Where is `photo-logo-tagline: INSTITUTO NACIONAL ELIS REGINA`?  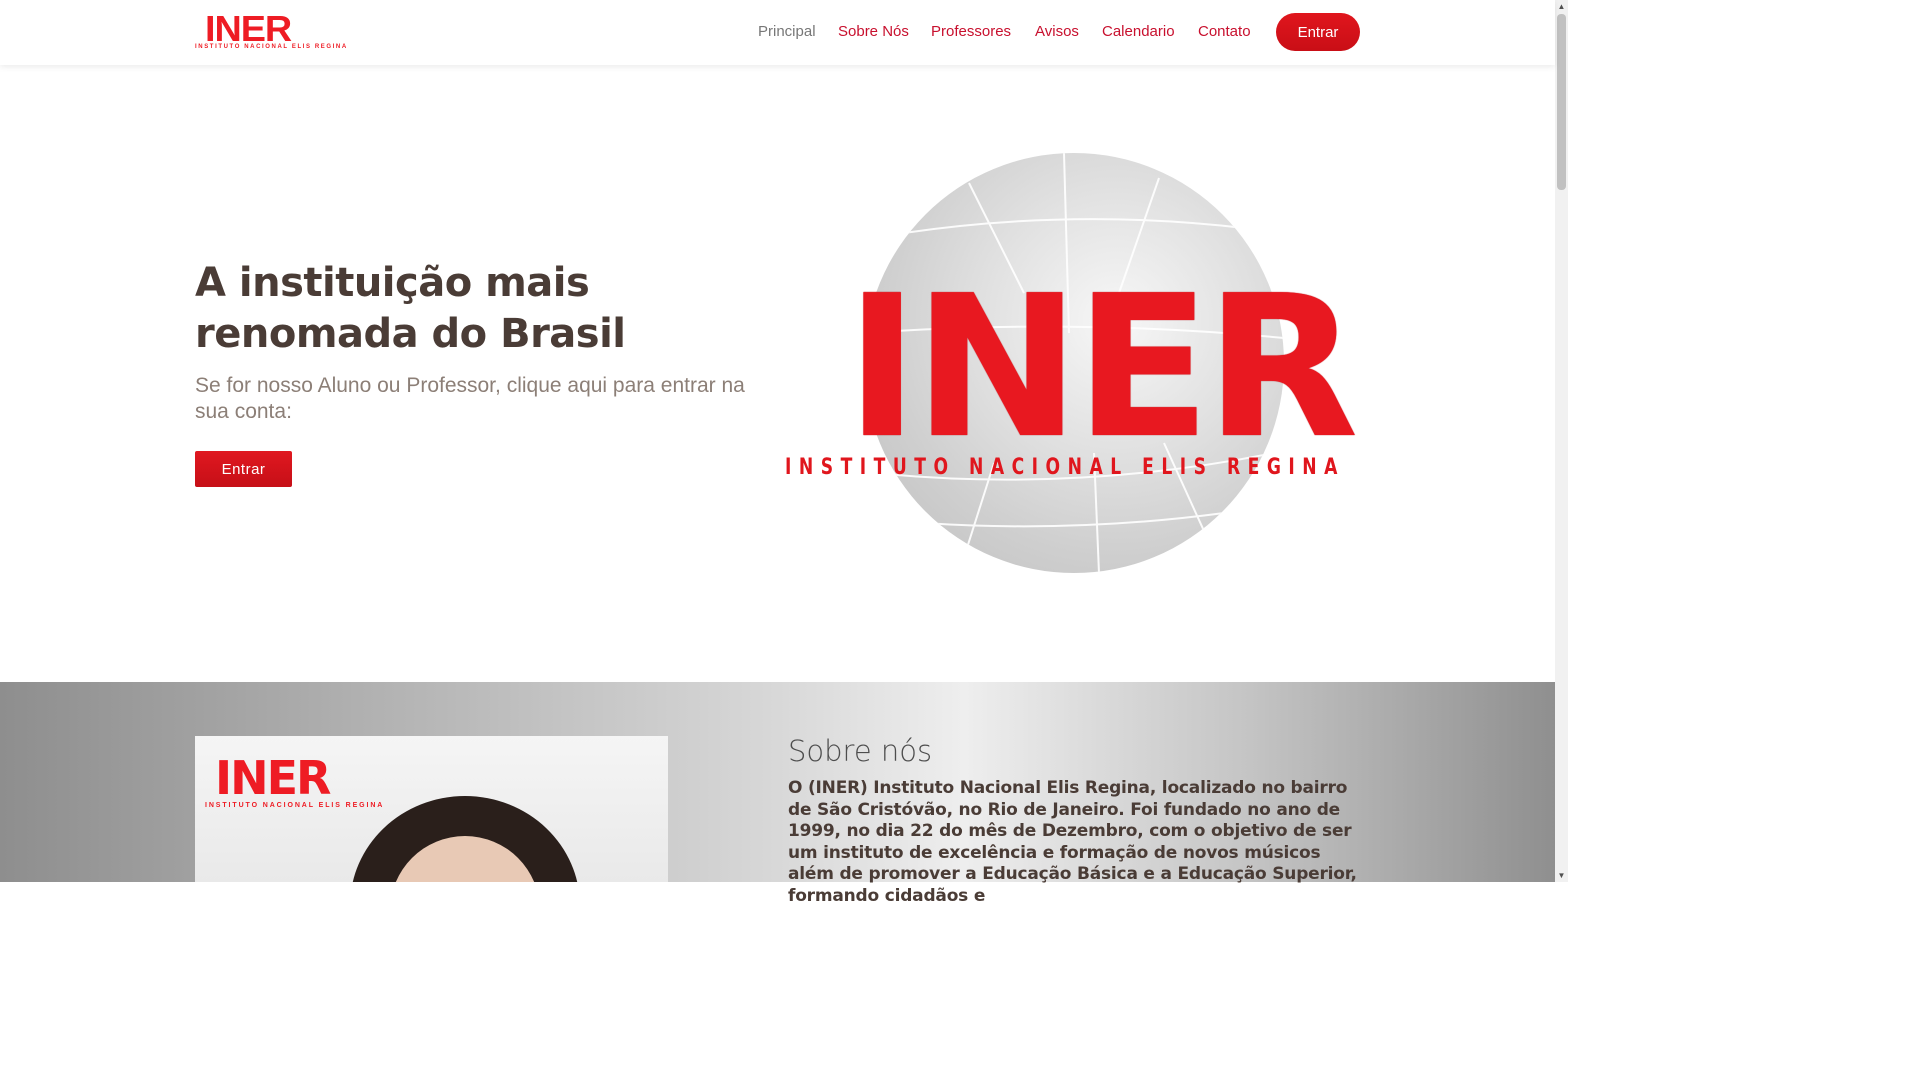
photo-logo-tagline: INSTITUTO NACIONAL ELIS REGINA is located at coordinates (295, 805).